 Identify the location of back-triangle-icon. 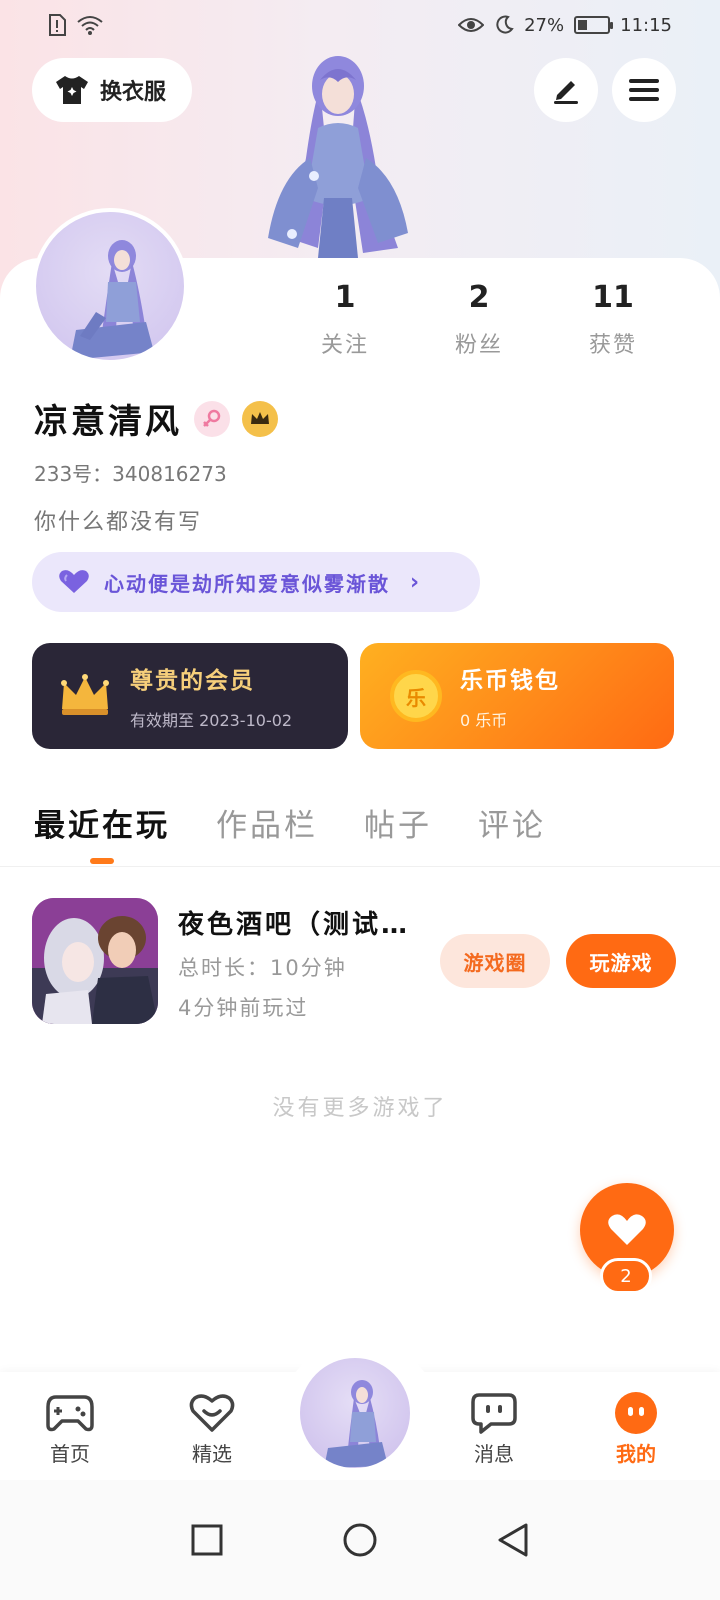
(513, 1540).